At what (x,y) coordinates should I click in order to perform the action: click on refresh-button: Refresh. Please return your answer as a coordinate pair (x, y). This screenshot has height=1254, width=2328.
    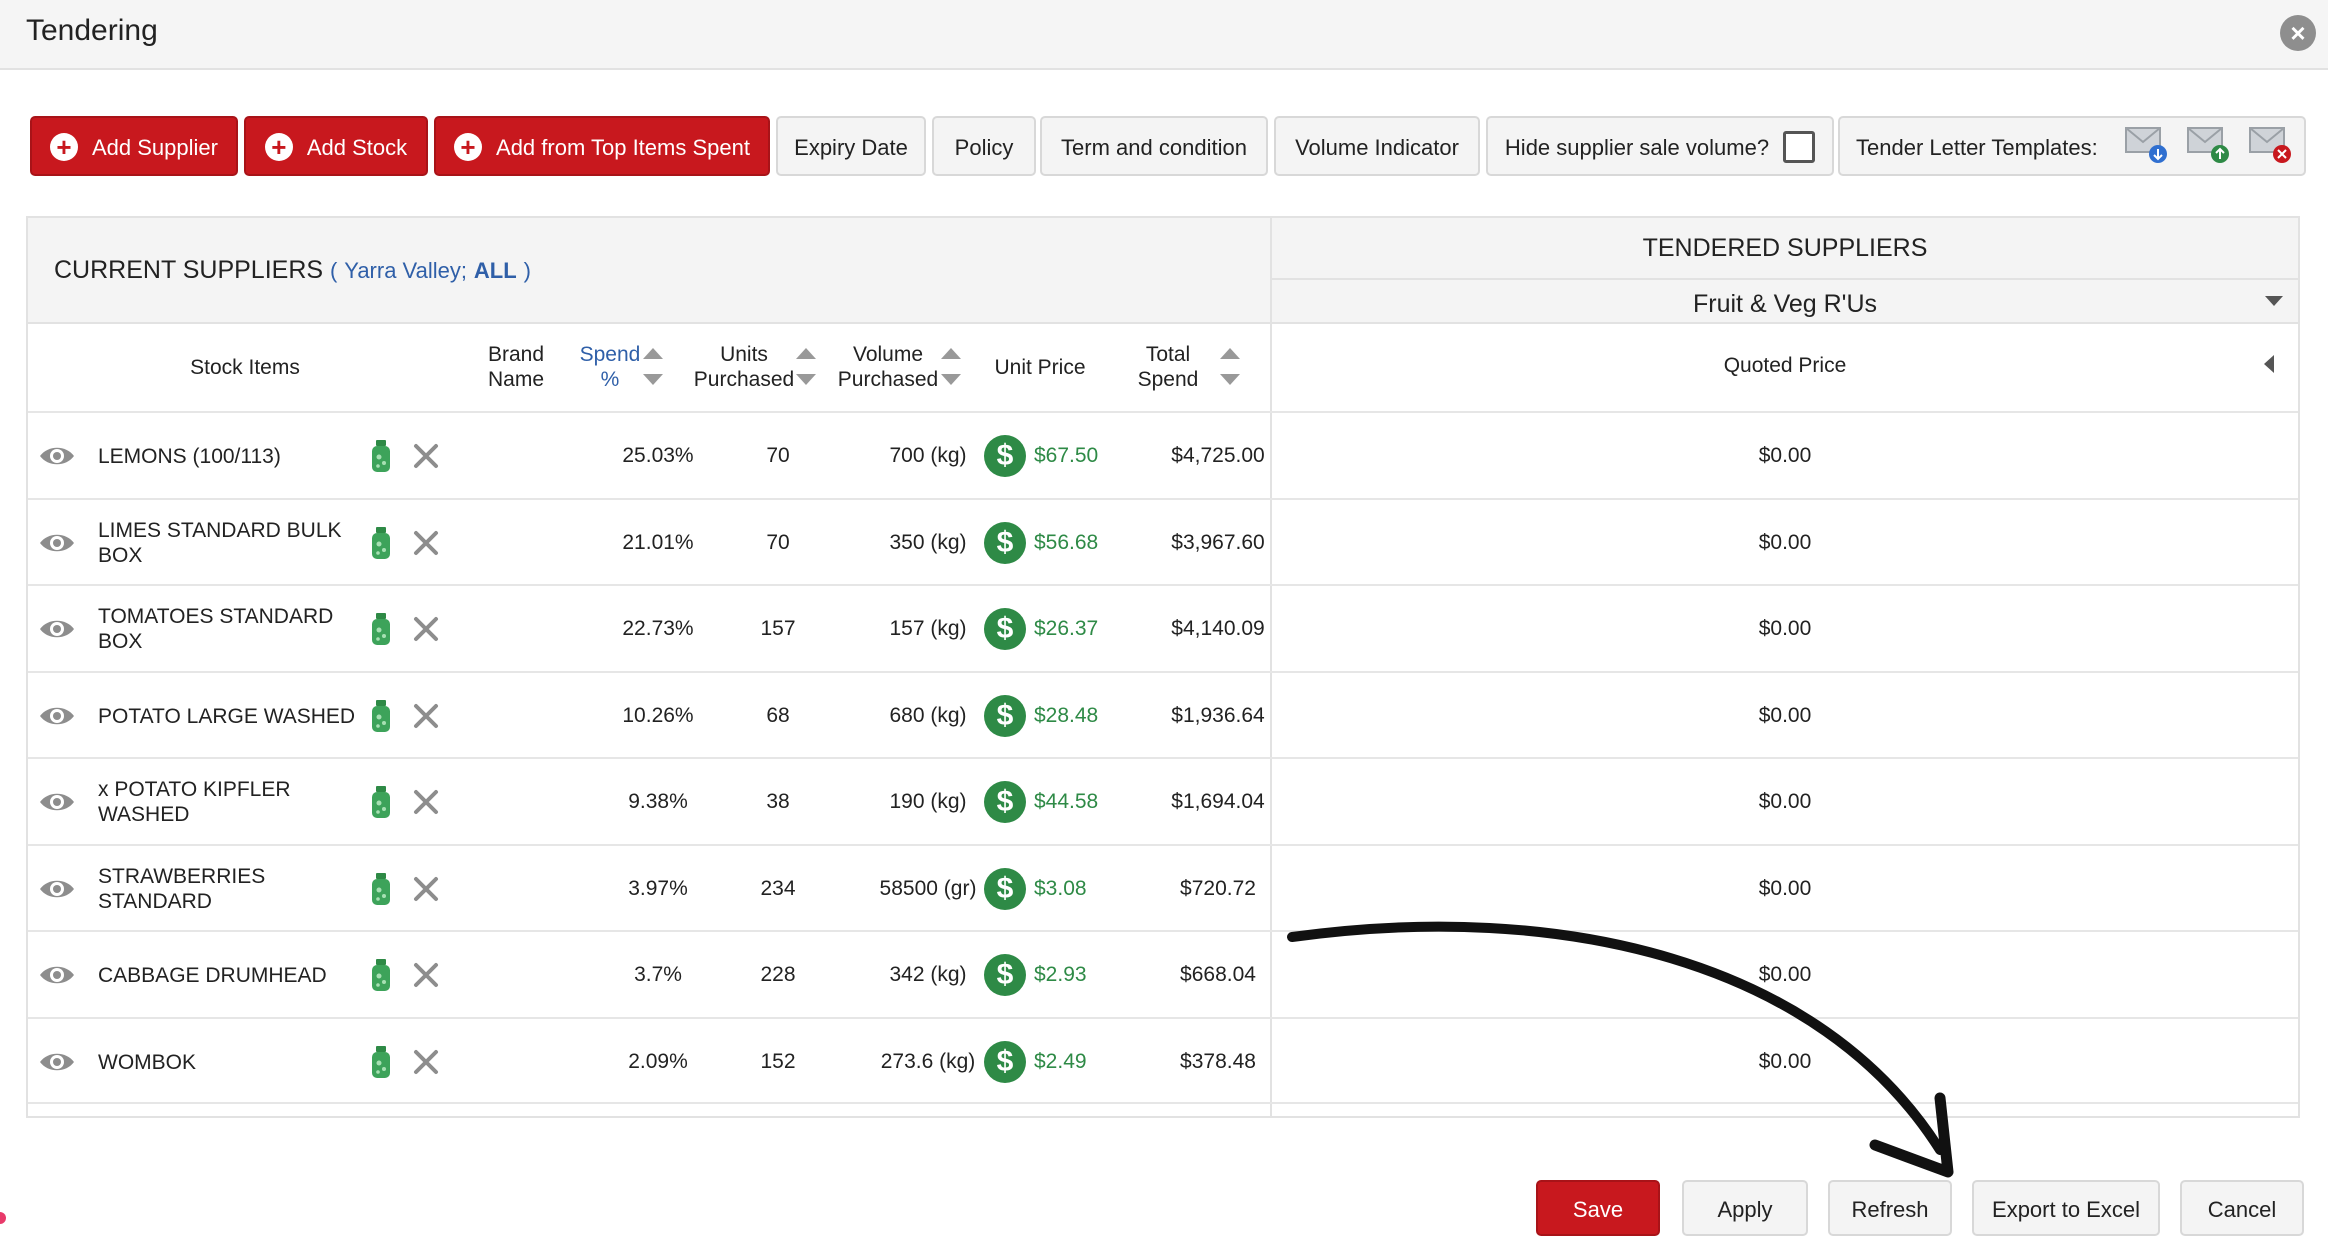
    Looking at the image, I should click on (1890, 1208).